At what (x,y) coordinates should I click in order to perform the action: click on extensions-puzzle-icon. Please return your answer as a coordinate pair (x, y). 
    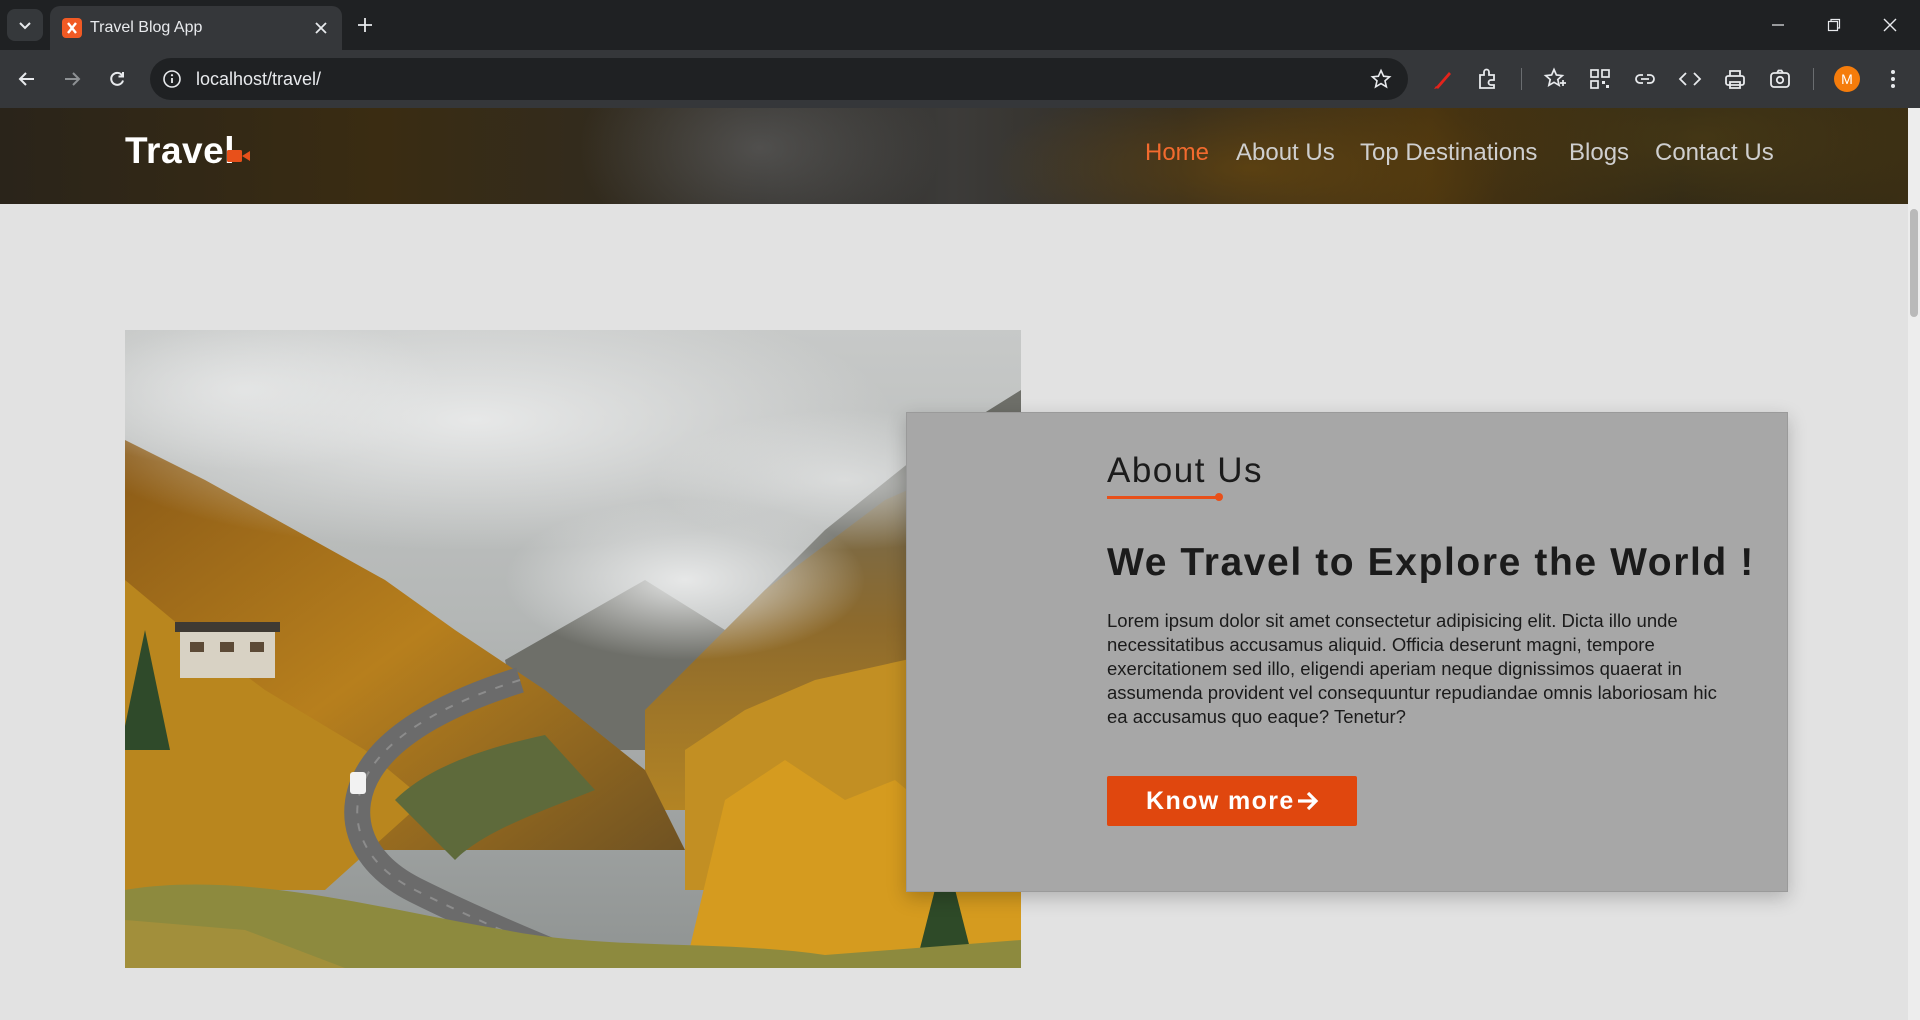
    Looking at the image, I should click on (1488, 79).